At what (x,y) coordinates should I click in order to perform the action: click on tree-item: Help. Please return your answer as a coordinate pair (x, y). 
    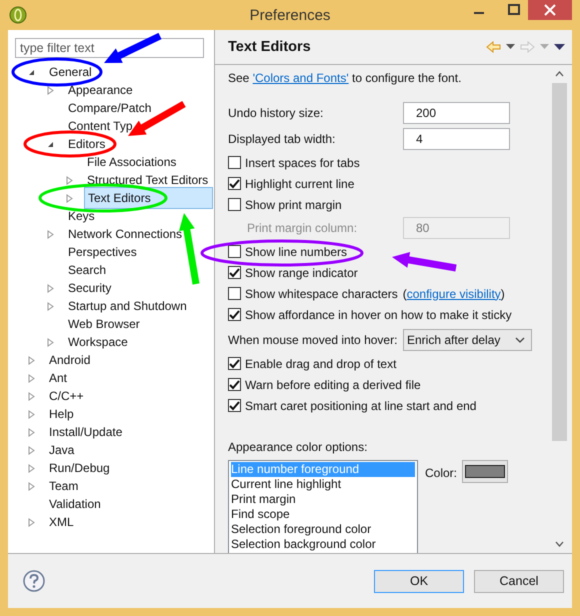
    Looking at the image, I should click on (61, 414).